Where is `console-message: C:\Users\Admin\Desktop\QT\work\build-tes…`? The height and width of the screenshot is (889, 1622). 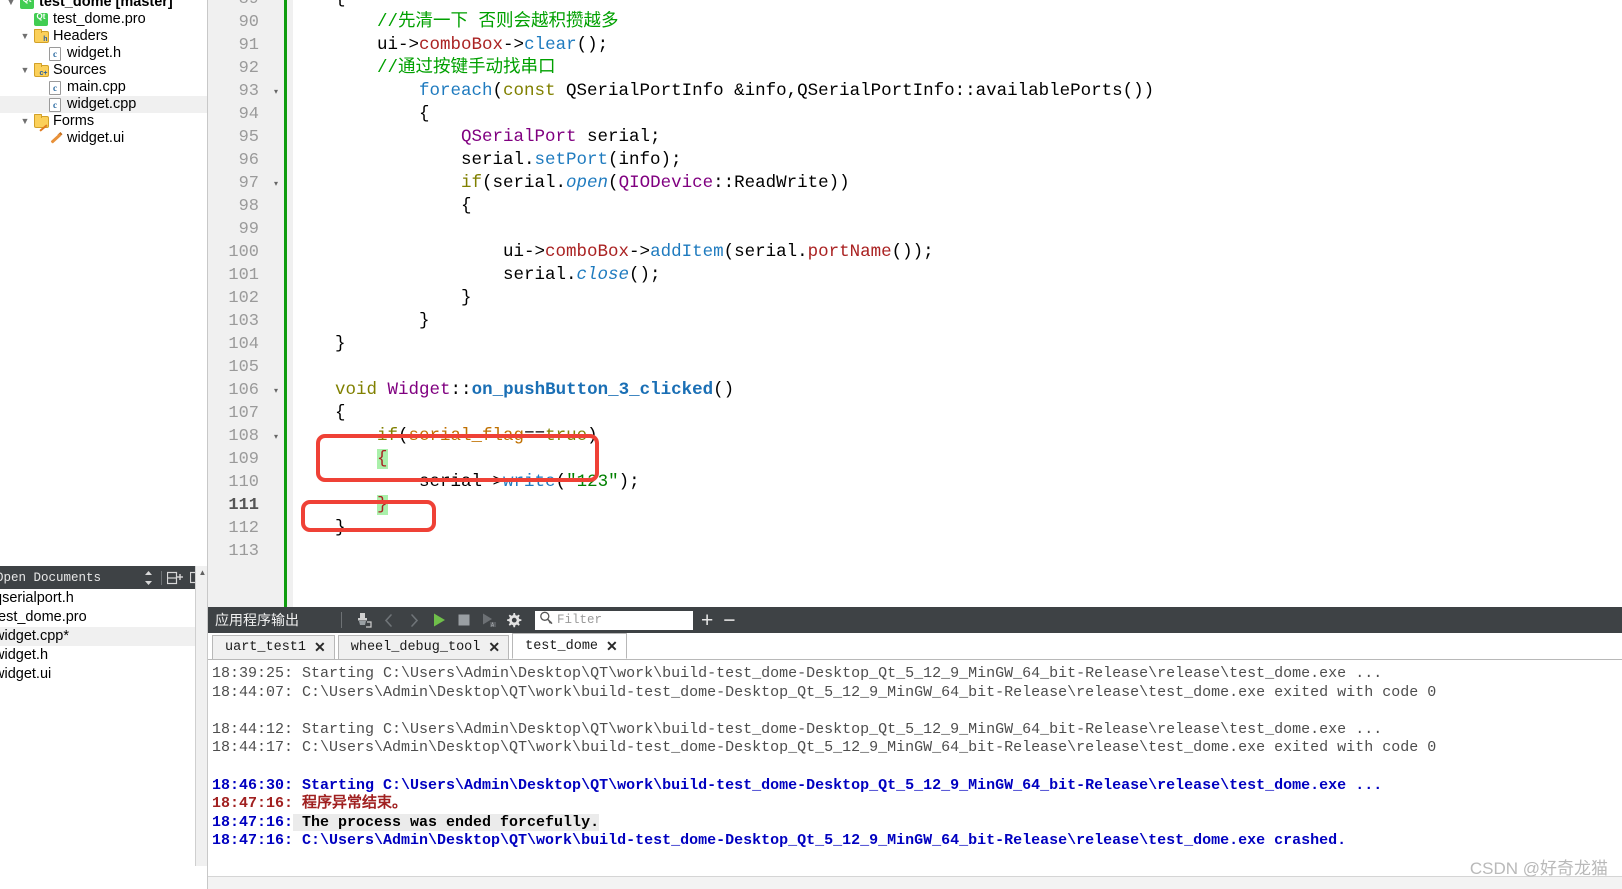
console-message: C:\Users\Admin\Desktop\QT\work\build-tes… is located at coordinates (865, 692).